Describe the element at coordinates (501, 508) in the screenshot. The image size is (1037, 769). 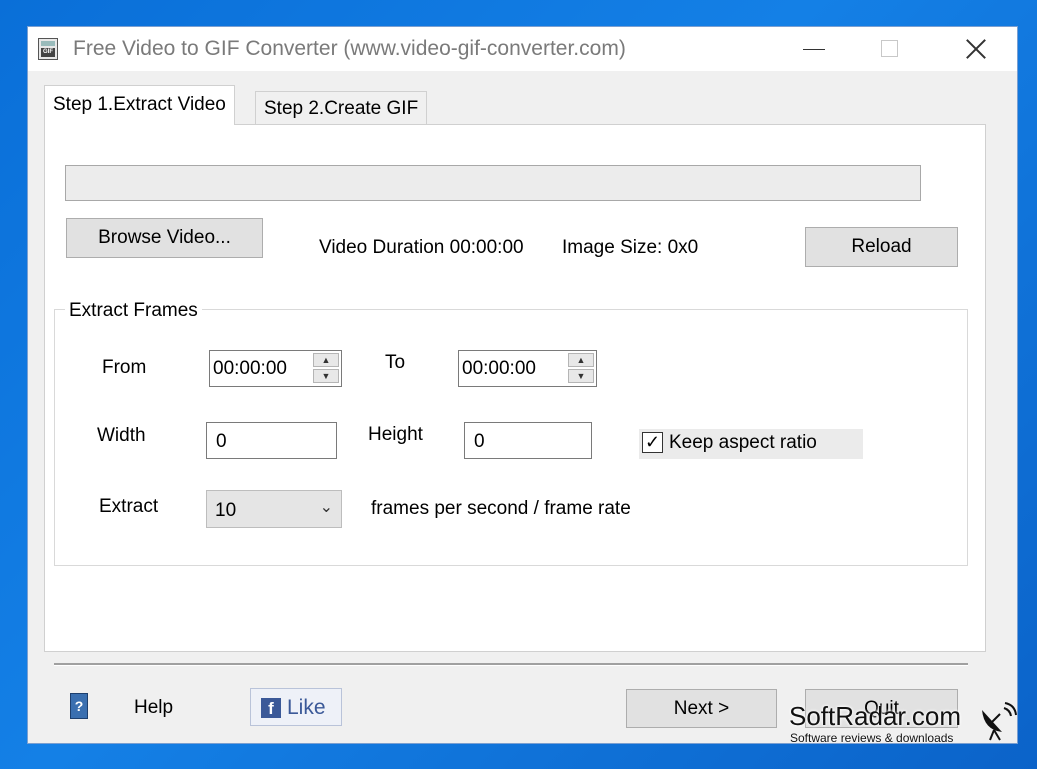
I see `frame-rate-suffix: frames per second / frame rate` at that location.